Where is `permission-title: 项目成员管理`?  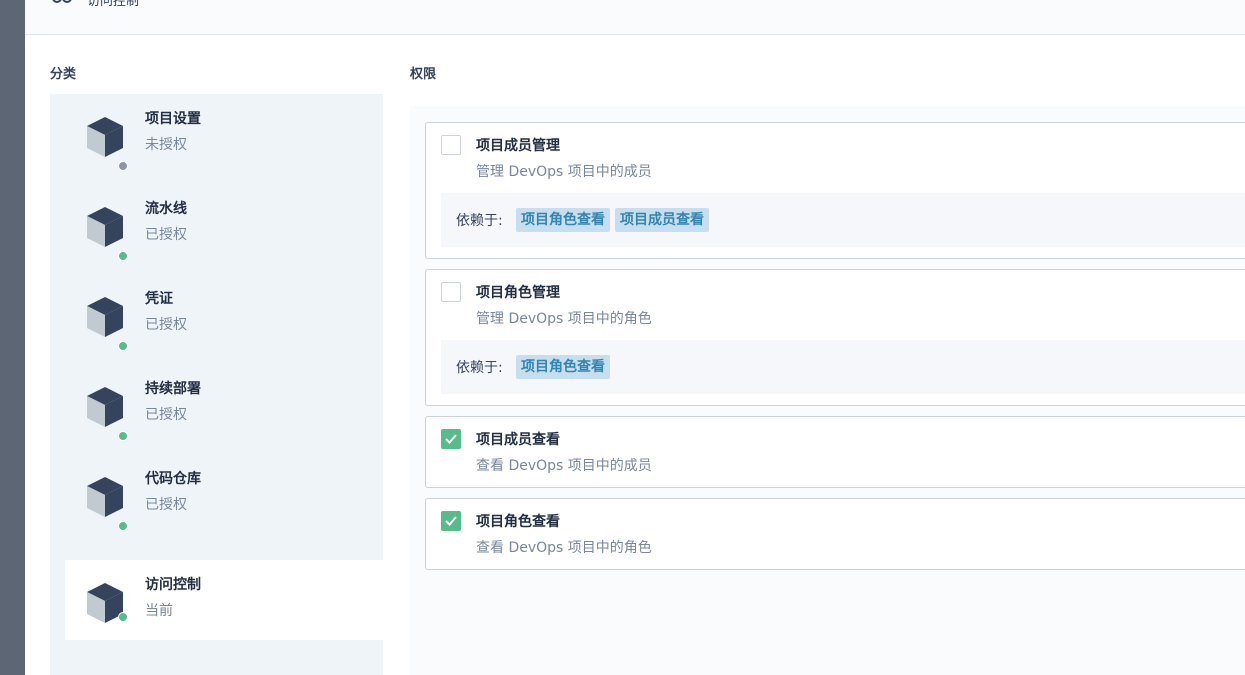
permission-title: 项目成员管理 is located at coordinates (518, 146).